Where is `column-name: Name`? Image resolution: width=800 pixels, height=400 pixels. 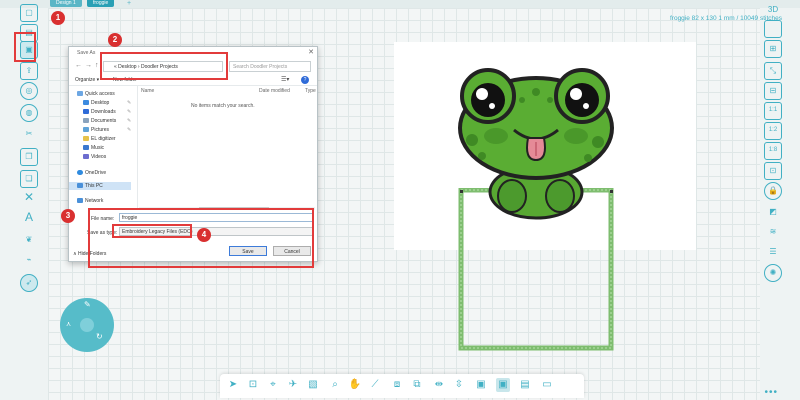
column-name: Name is located at coordinates (147, 91).